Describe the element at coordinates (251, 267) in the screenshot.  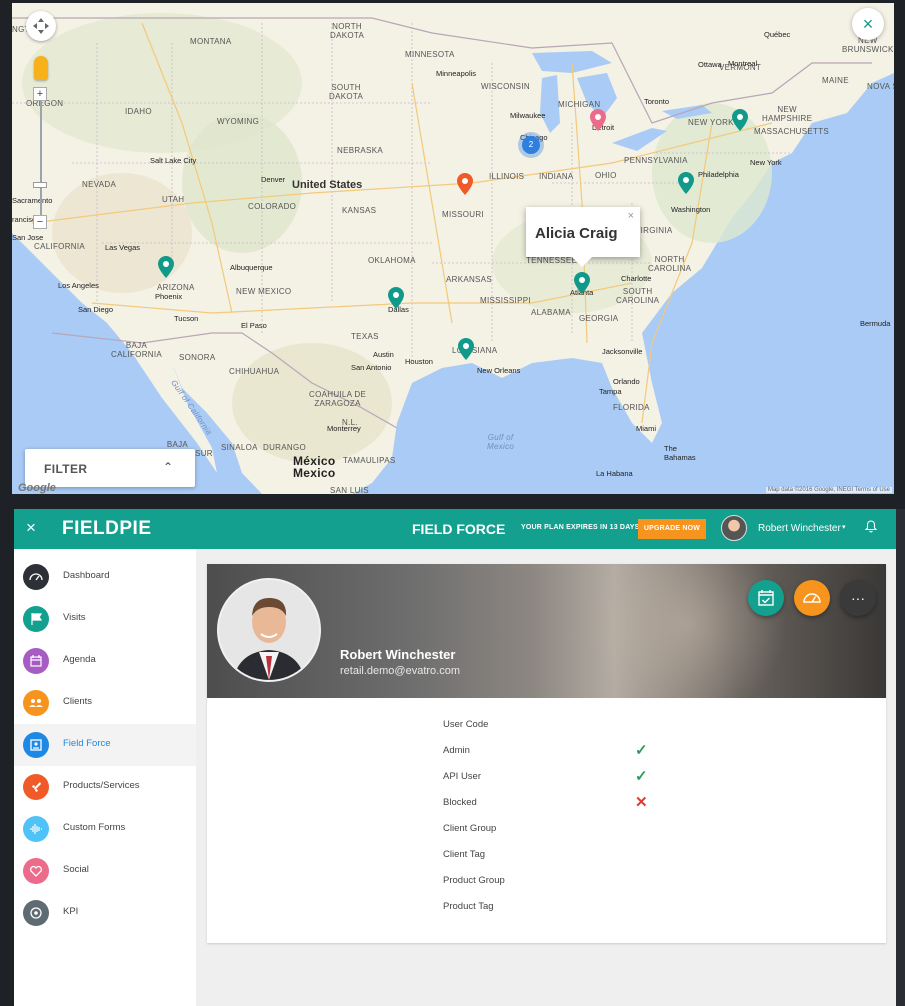
I see `map-city: Albuquerque` at that location.